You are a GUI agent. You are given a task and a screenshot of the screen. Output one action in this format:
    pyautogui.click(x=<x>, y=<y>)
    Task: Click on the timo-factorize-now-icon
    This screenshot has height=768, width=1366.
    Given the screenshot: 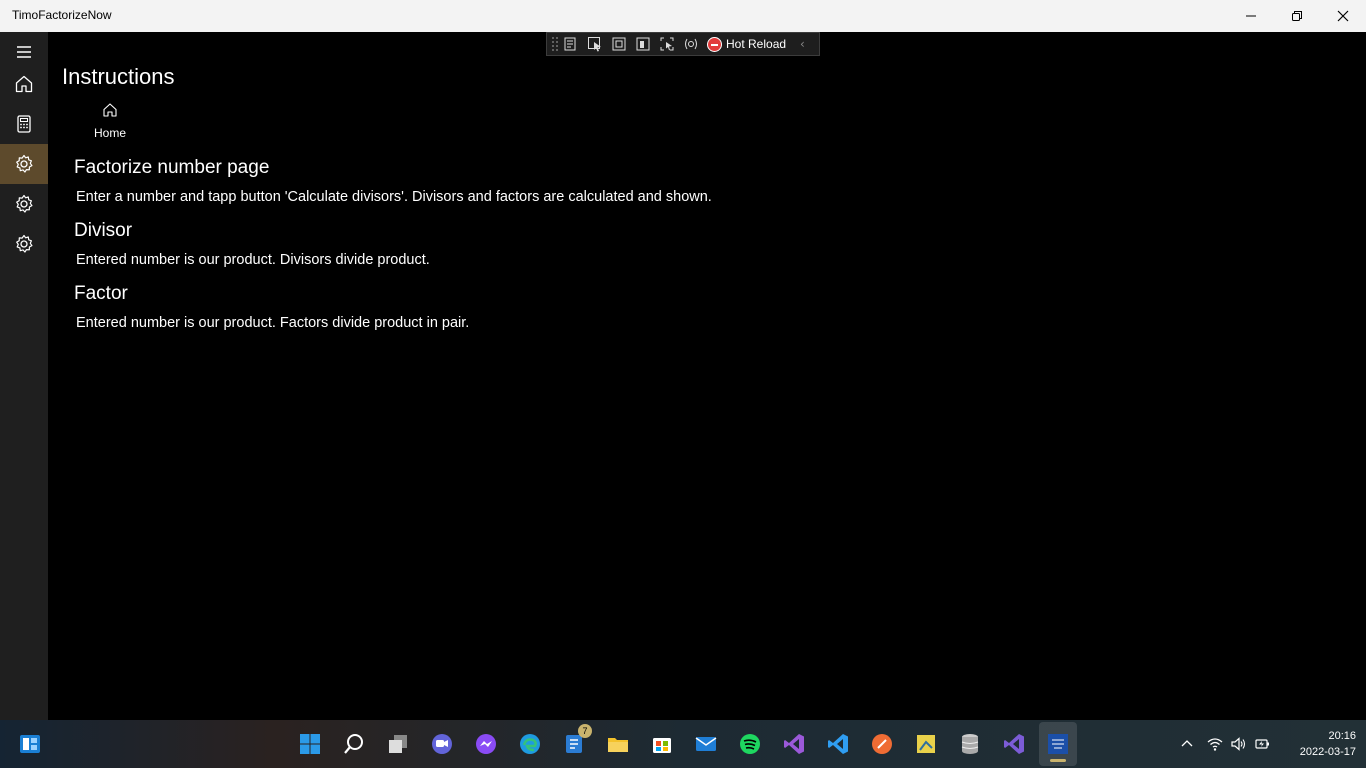 What is the action you would take?
    pyautogui.click(x=1058, y=744)
    